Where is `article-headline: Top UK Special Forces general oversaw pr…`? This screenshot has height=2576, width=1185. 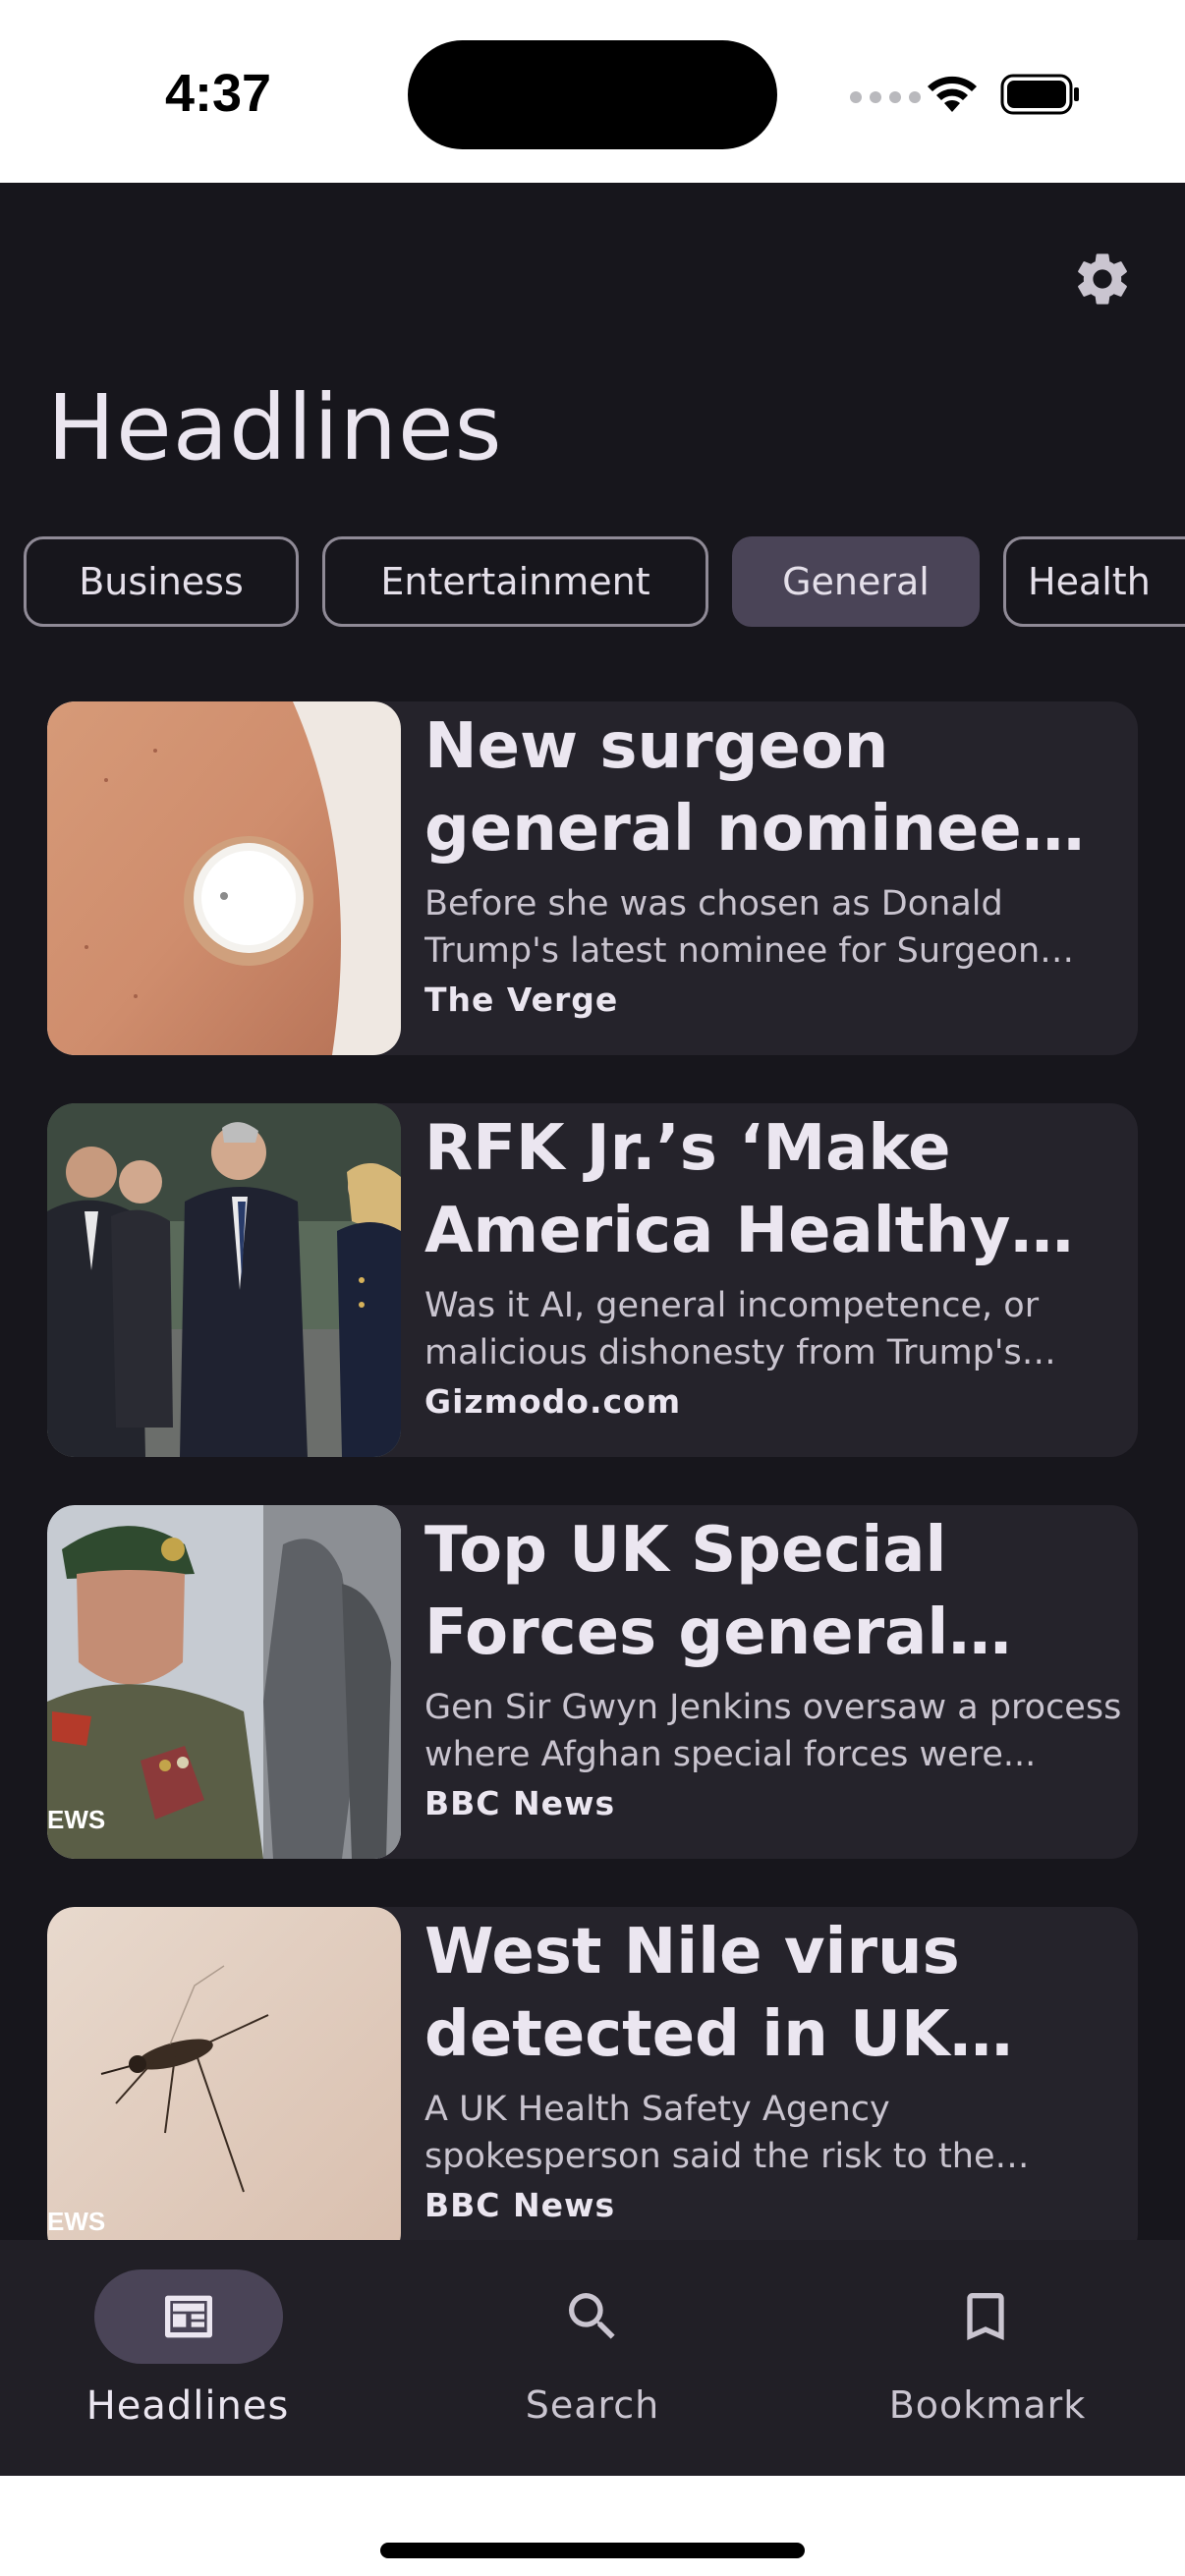
article-headline: Top UK Special Forces general oversaw pr… is located at coordinates (687, 1591).